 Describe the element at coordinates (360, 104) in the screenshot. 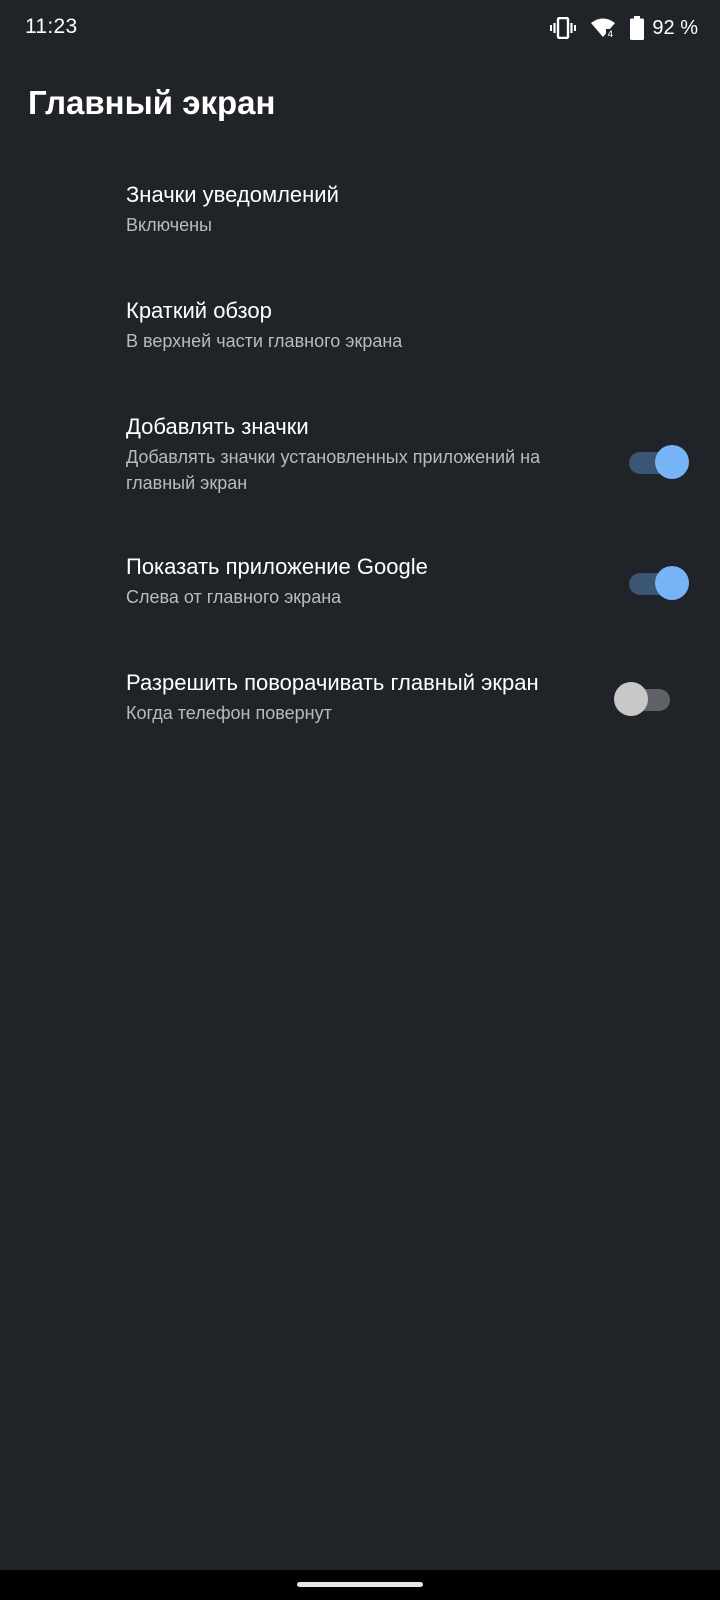

I see `app-bar: Главный экран` at that location.